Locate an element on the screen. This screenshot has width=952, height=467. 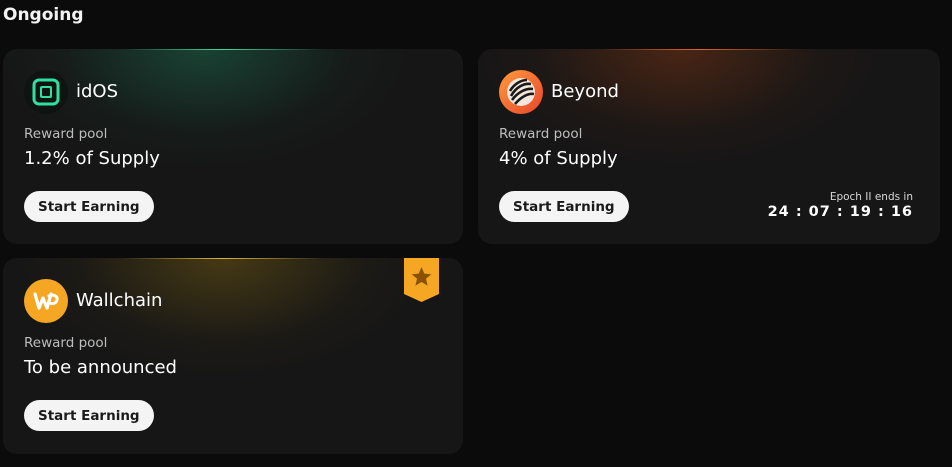
beyond-logo-icon is located at coordinates (521, 92).